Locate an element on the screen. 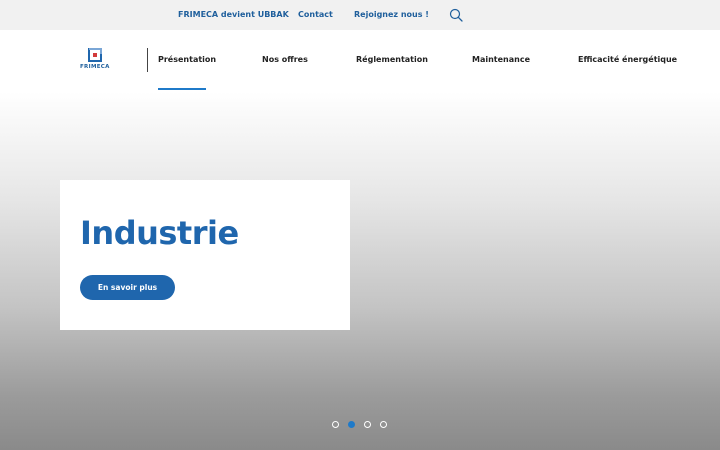 The width and height of the screenshot is (720, 450). search-icon is located at coordinates (456, 15).